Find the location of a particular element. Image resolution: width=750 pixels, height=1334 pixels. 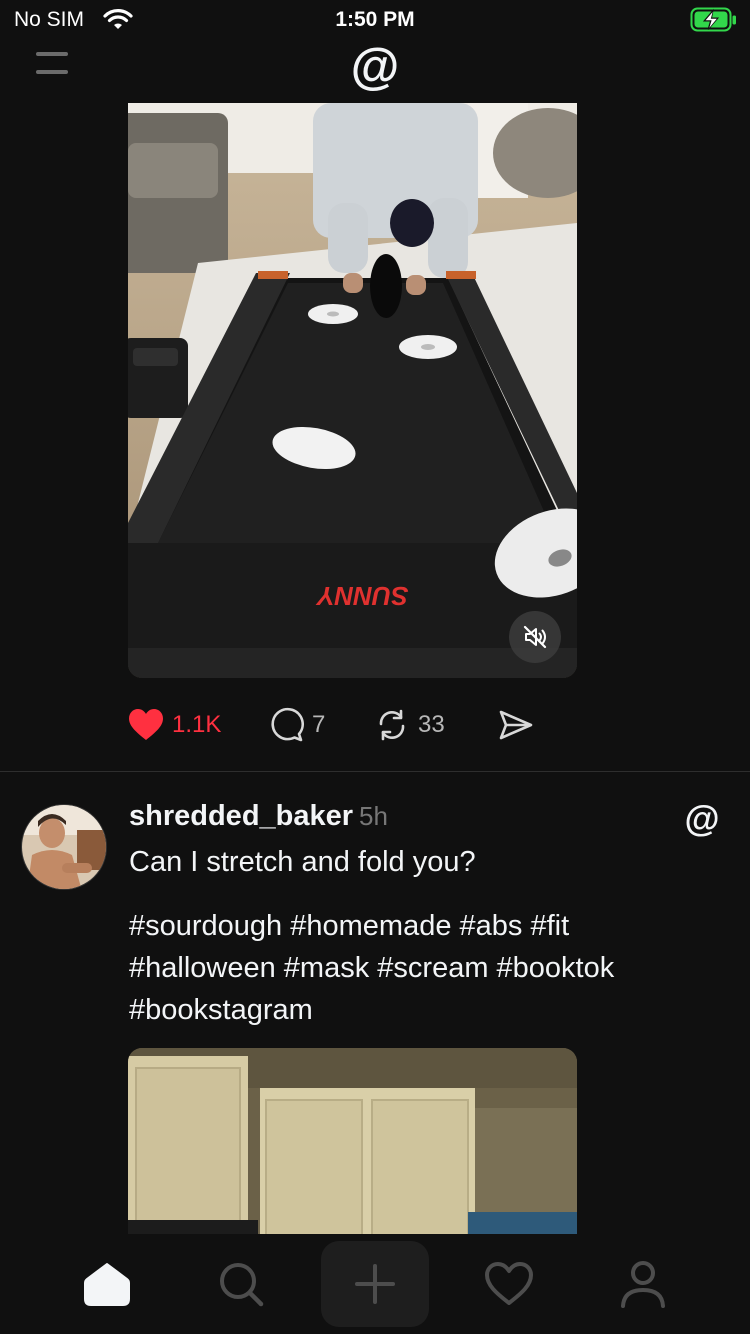

profile-icon is located at coordinates (643, 1284).